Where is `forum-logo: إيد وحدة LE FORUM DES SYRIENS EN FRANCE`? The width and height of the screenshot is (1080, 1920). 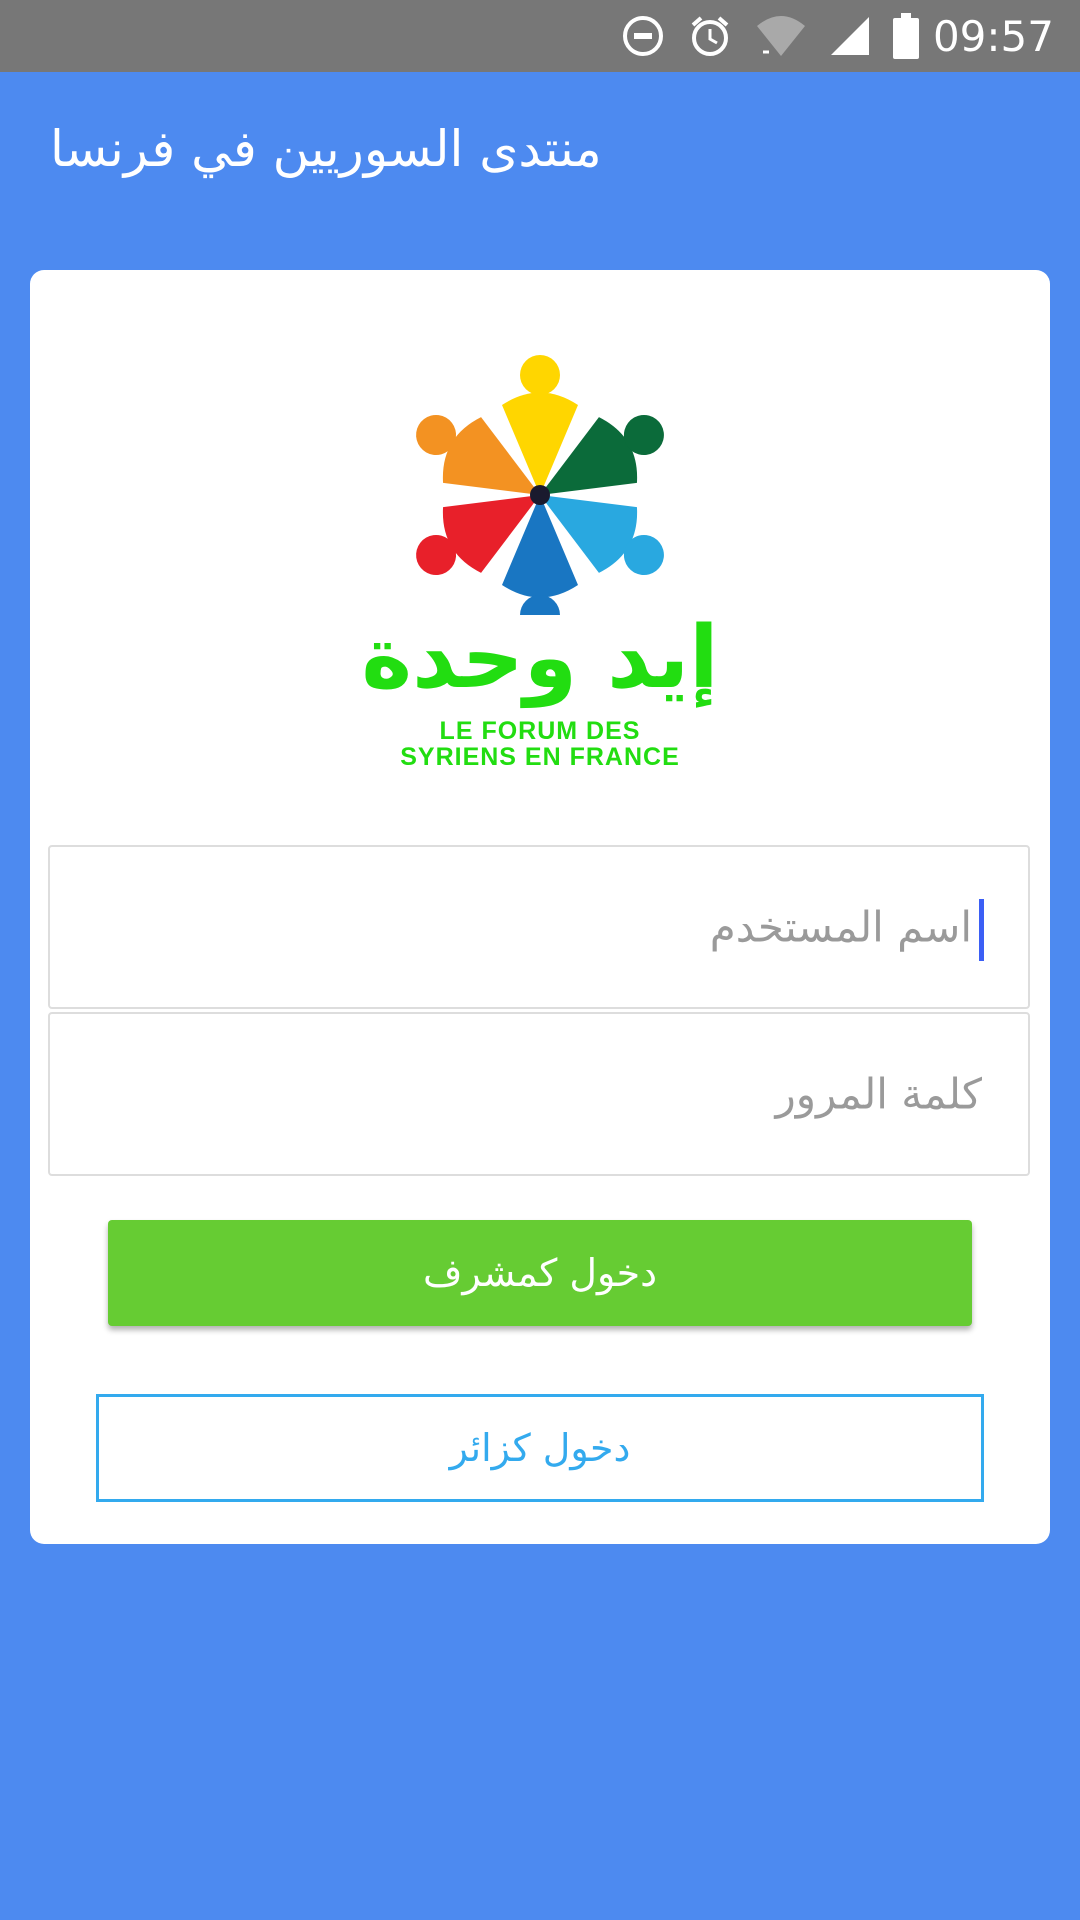
forum-logo: إيد وحدة LE FORUM DES SYRIENS EN FRANCE is located at coordinates (540, 558).